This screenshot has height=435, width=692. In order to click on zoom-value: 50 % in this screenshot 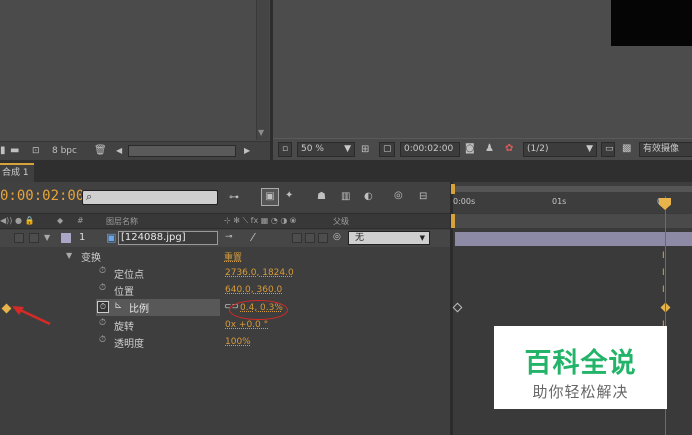, I will do `click(312, 149)`.